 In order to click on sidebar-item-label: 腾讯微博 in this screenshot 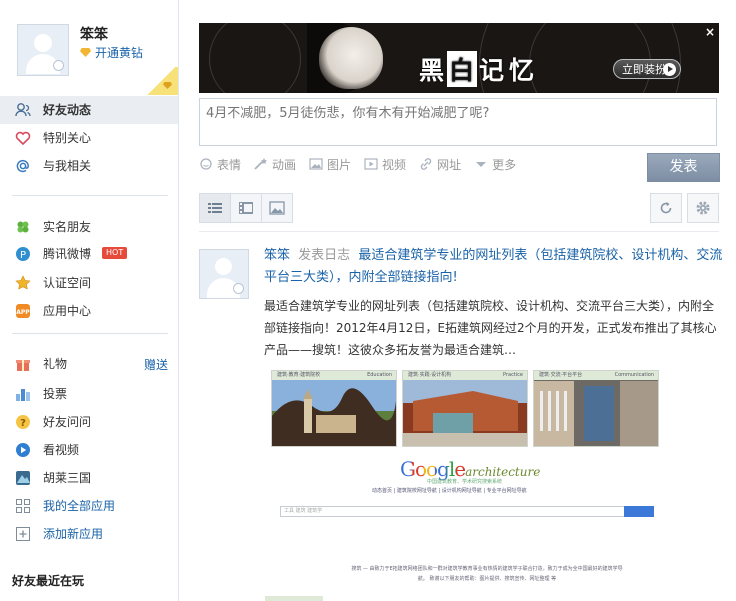, I will do `click(67, 254)`.